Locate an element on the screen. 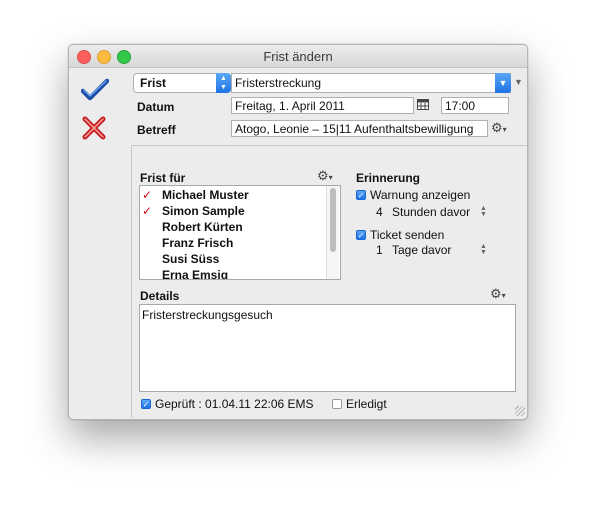 Image resolution: width=594 pixels, height=510 pixels. type-popup-value: Frist is located at coordinates (153, 83).